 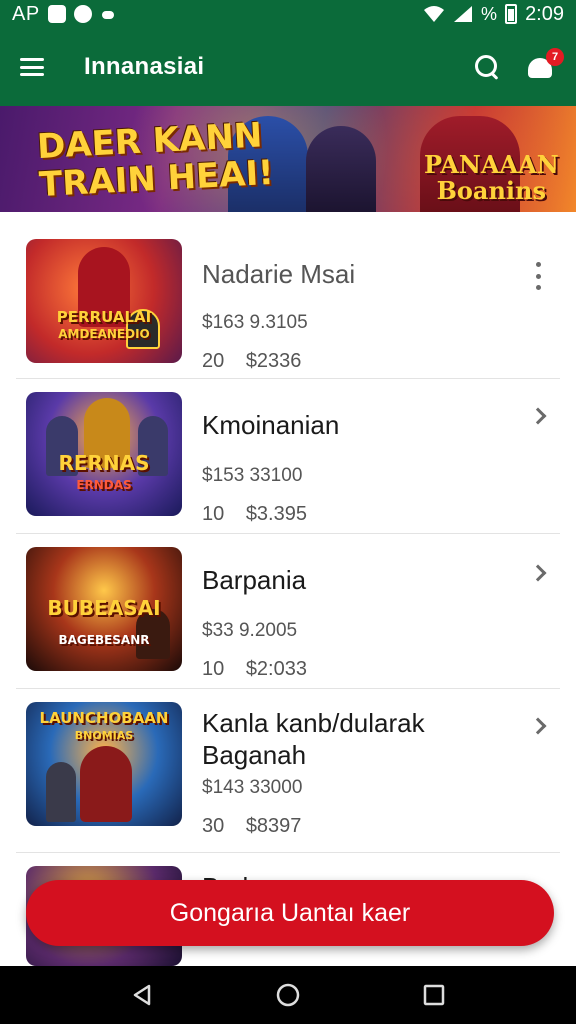 I want to click on status-right: % 2:09, so click(x=493, y=14).